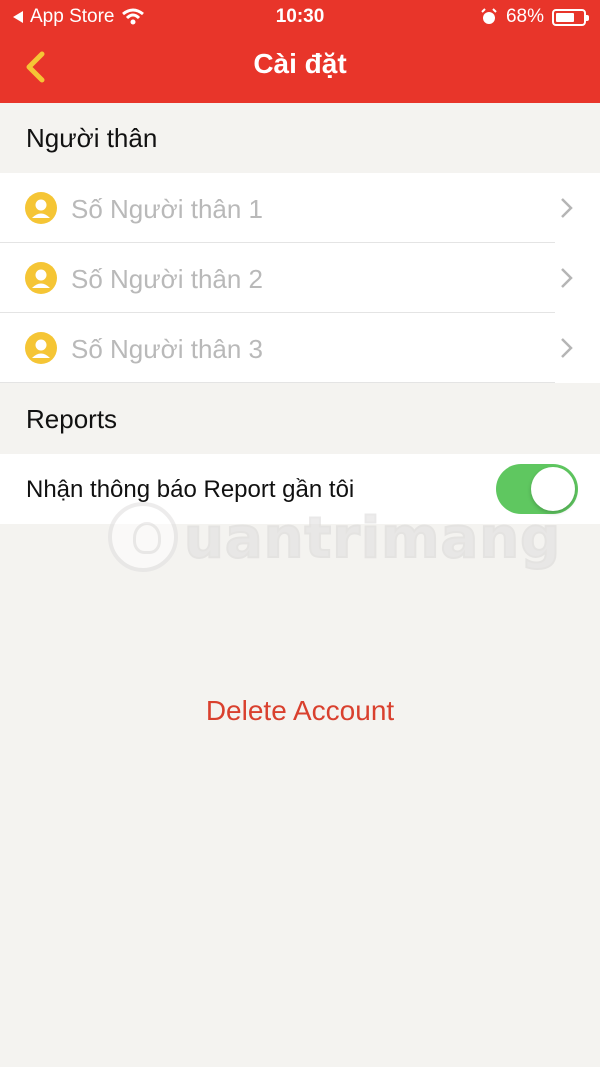  I want to click on relative-row-3: Số Người thân 3, so click(300, 348).